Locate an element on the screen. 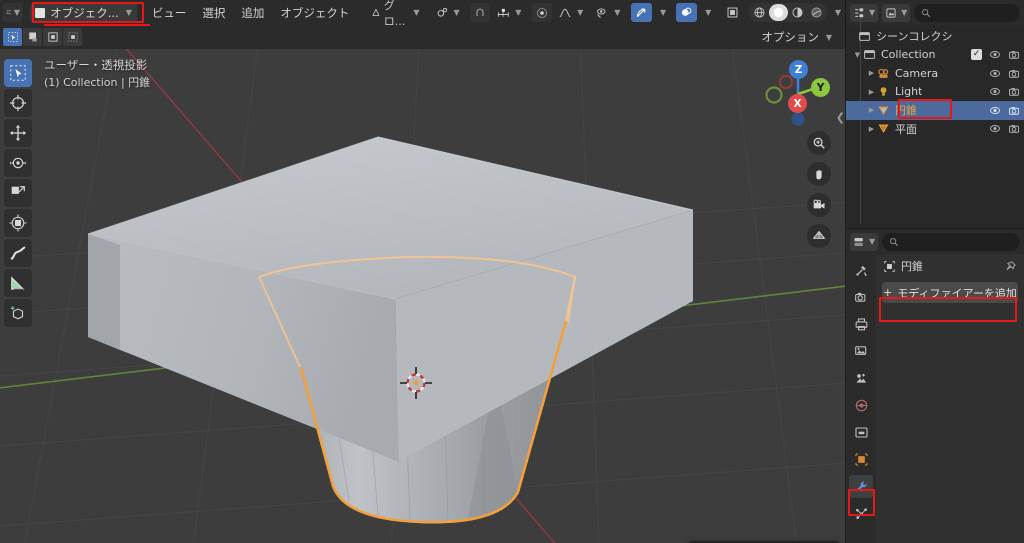 The height and width of the screenshot is (543, 1024). view-layer-tab is located at coordinates (861, 351).